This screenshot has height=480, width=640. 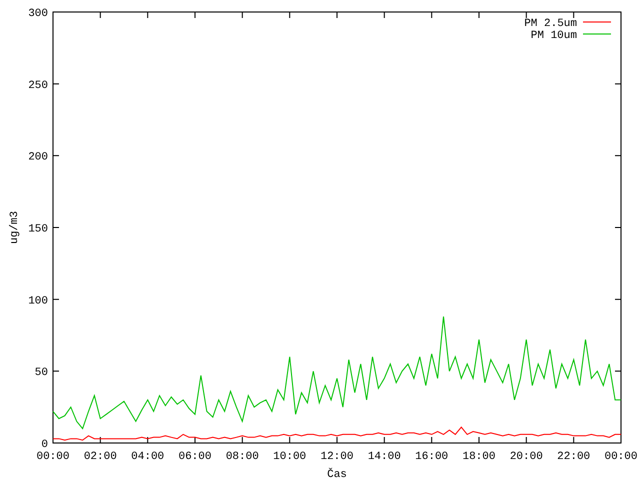 What do you see at coordinates (550, 24) in the screenshot?
I see `legend-label: PM 2.5um` at bounding box center [550, 24].